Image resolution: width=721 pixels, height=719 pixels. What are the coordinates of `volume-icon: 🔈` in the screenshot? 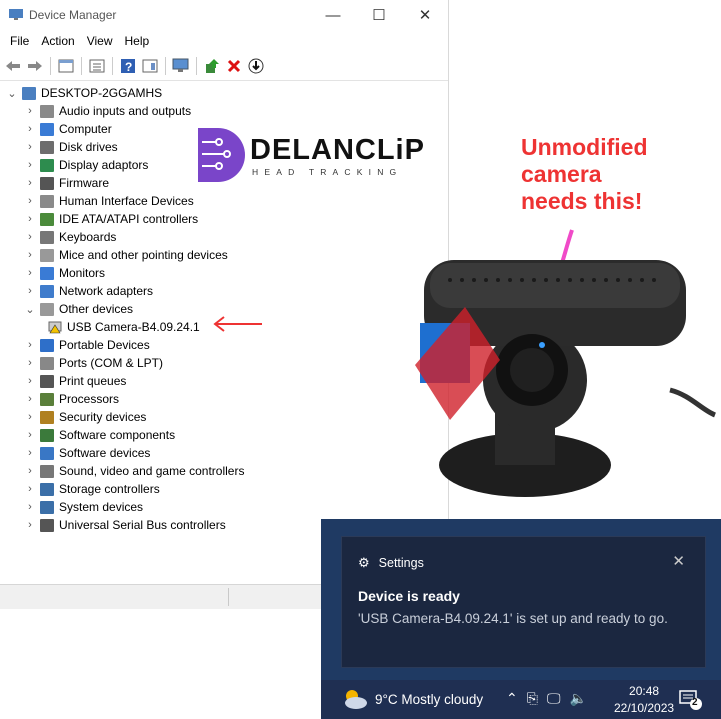 It's located at (577, 698).